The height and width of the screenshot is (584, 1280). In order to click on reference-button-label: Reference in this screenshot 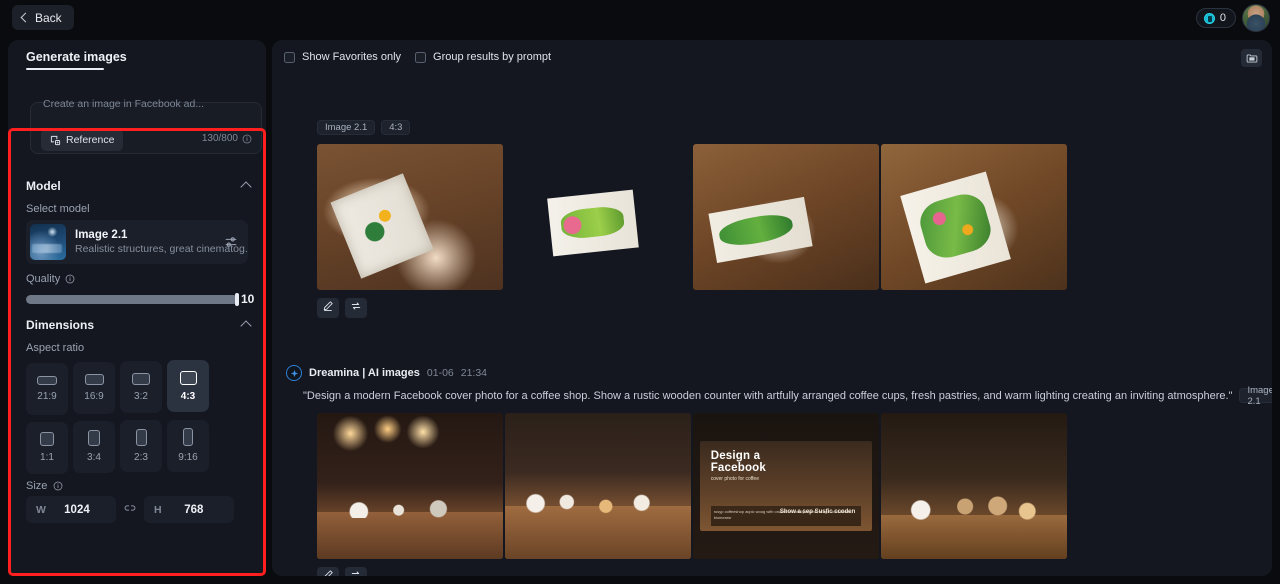, I will do `click(90, 140)`.